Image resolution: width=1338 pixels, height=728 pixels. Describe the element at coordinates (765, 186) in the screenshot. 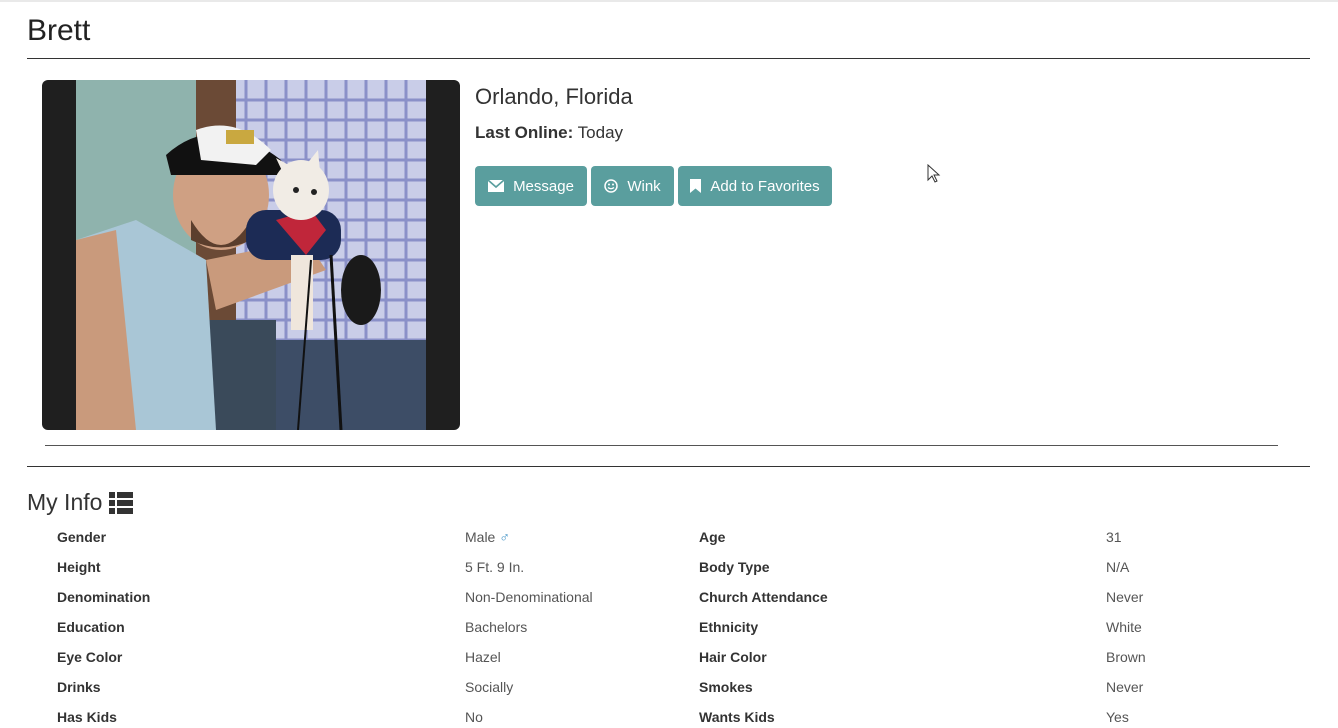

I see `favorites-button-label: Add to Favorites` at that location.